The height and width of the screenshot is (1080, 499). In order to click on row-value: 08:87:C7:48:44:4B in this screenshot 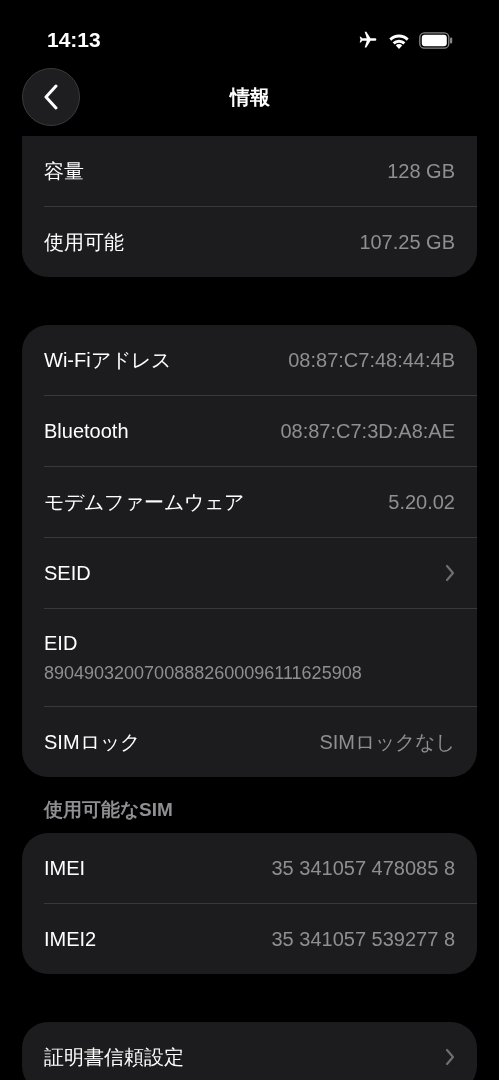, I will do `click(371, 360)`.